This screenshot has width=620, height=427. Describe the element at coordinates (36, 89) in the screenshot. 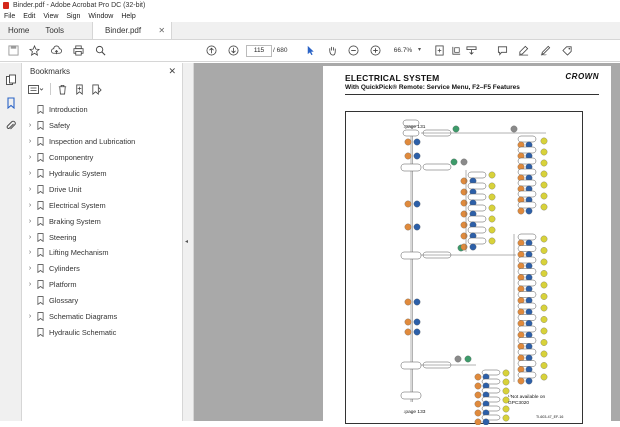

I see `bookmark-options-icon` at that location.